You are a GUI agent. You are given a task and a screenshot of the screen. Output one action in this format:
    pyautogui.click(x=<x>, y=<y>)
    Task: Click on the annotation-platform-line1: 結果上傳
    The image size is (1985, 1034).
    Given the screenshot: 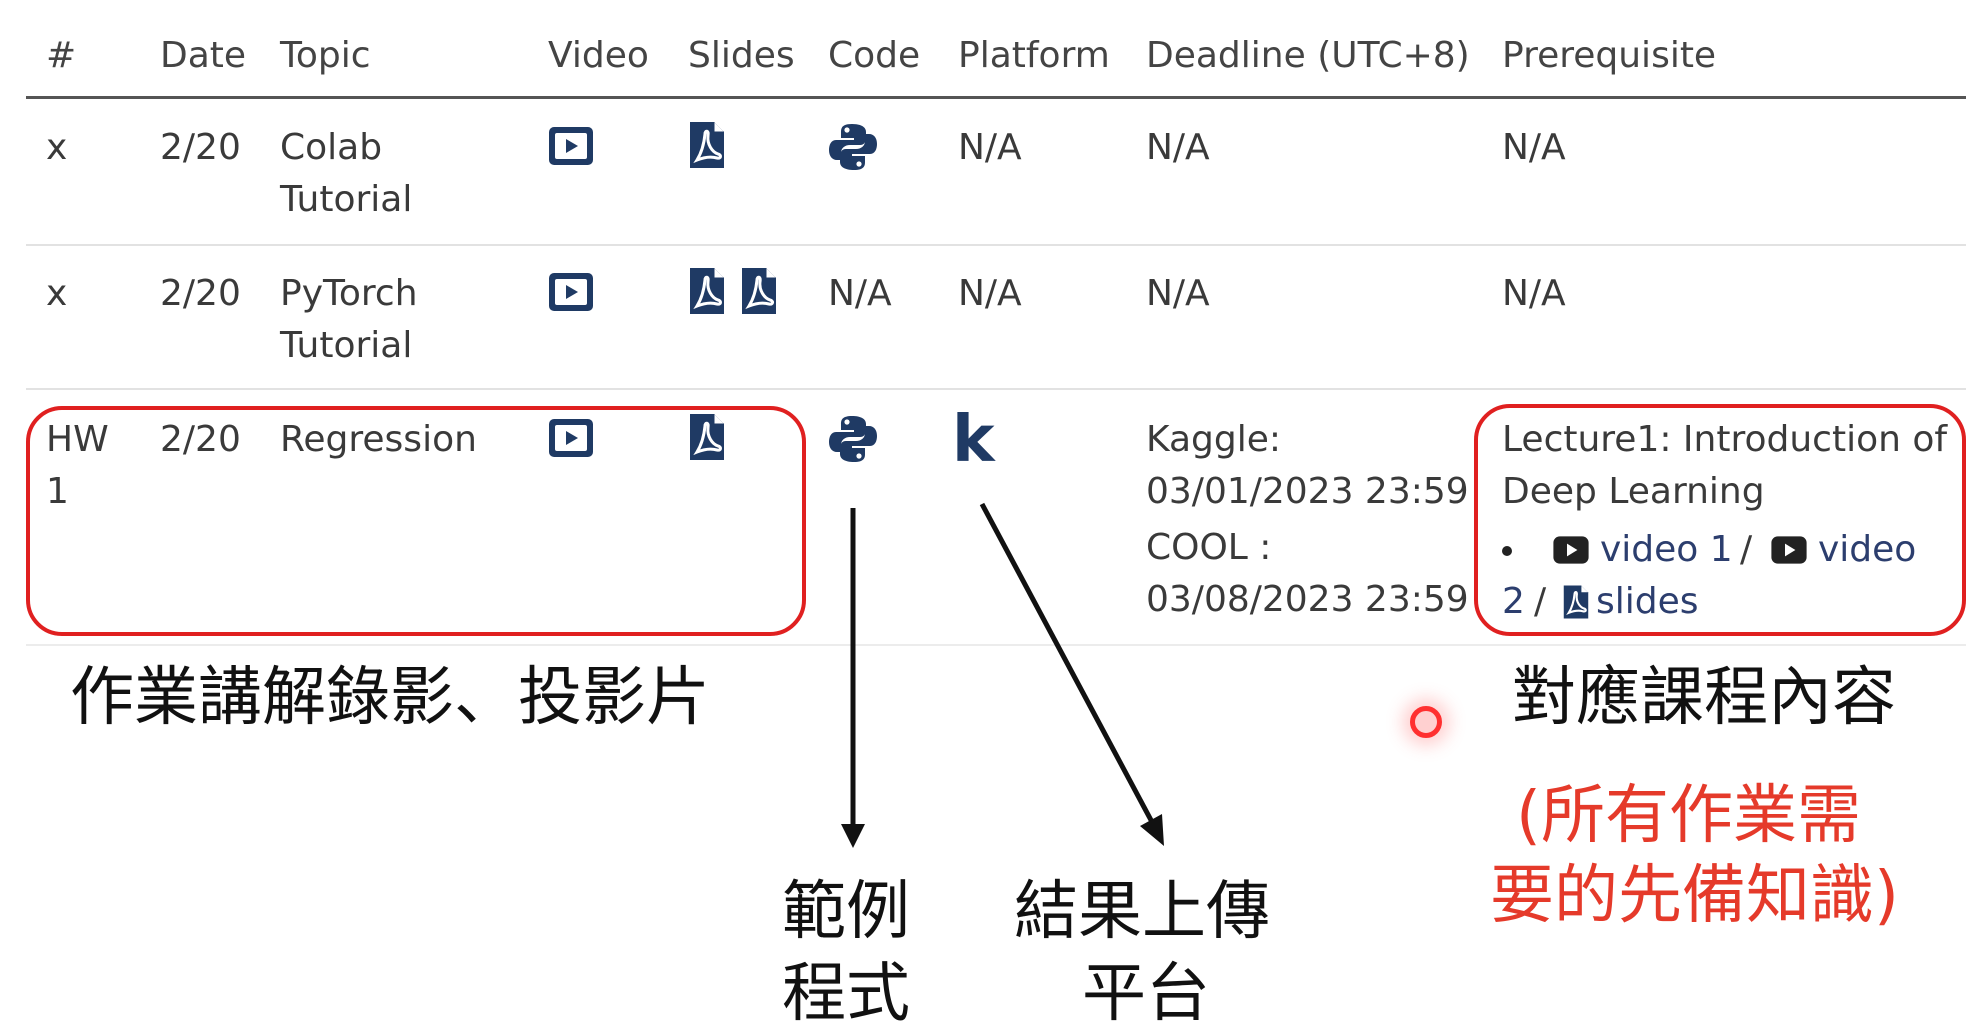 What is the action you would take?
    pyautogui.click(x=1142, y=912)
    